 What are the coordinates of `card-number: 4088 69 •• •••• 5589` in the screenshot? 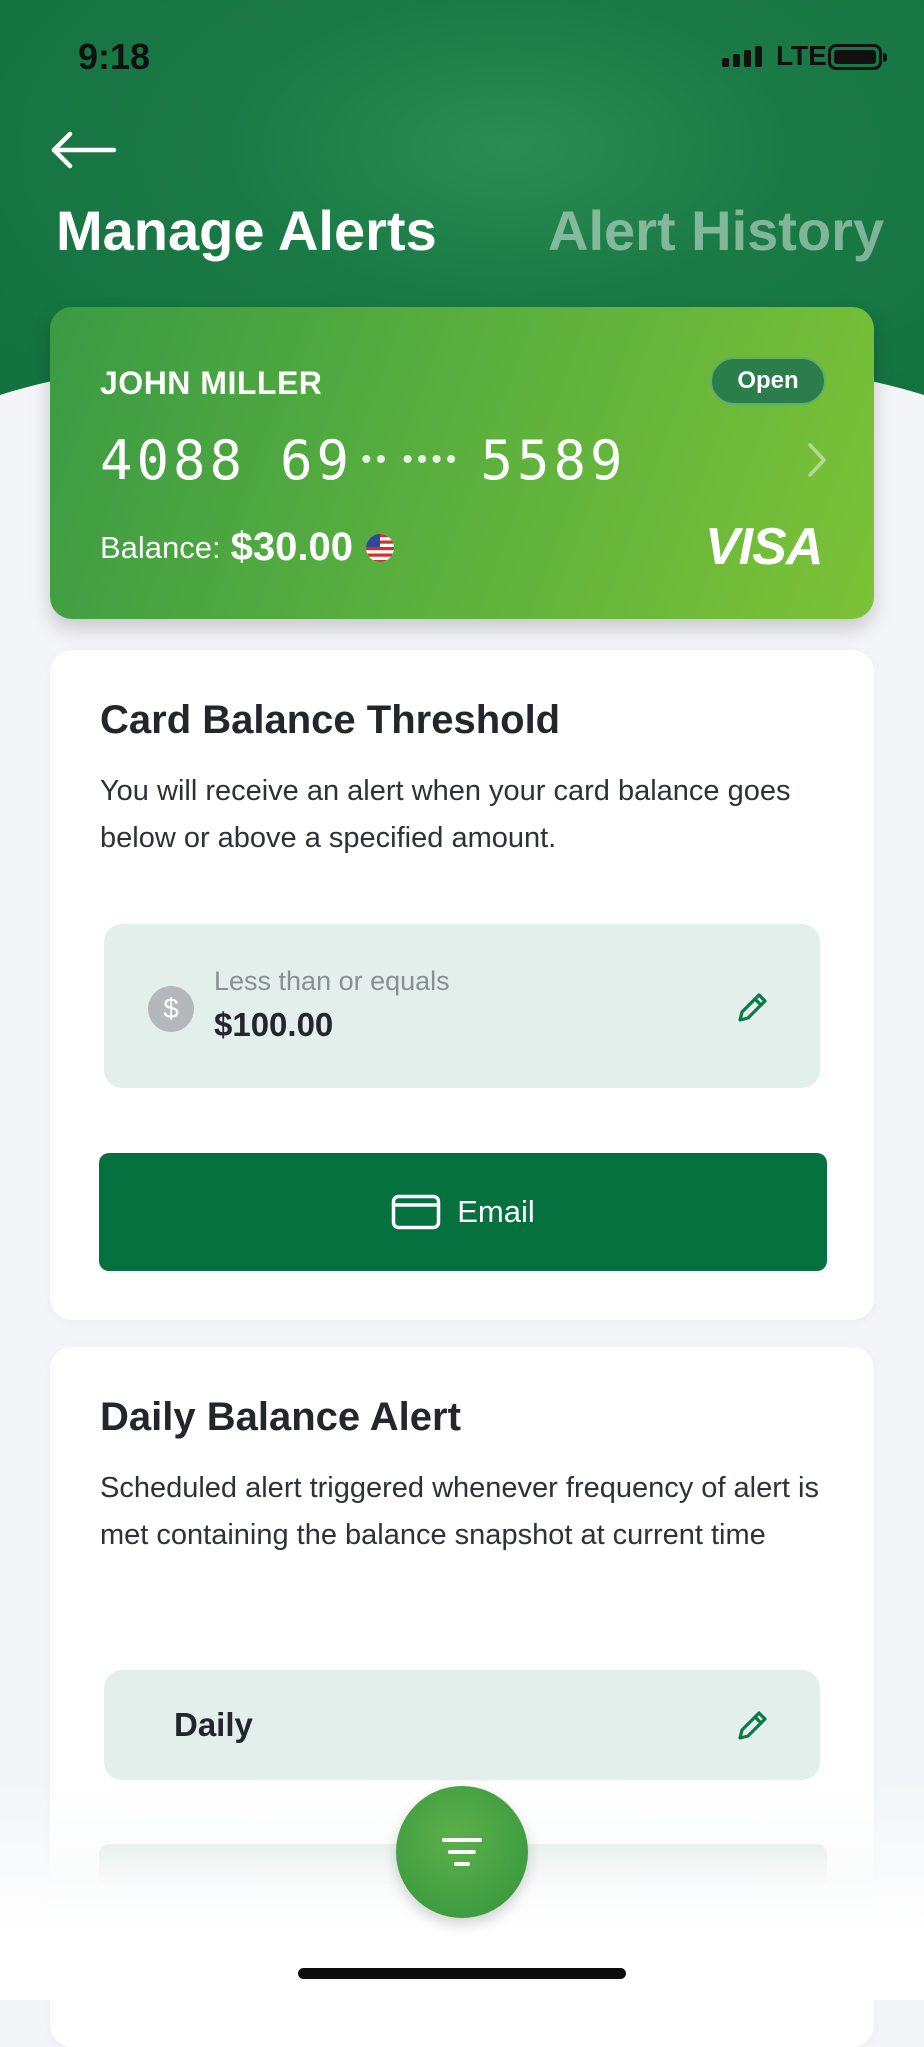 It's located at (363, 460).